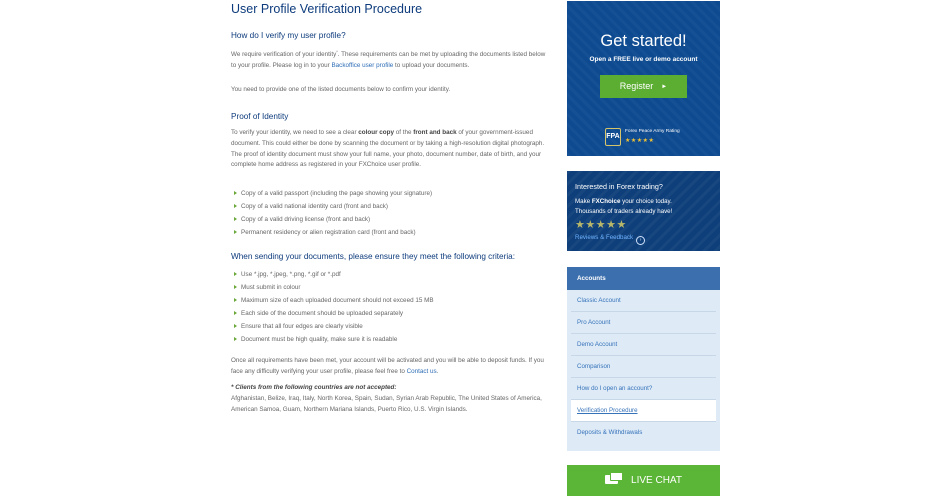 This screenshot has height=499, width=951. Describe the element at coordinates (643, 411) in the screenshot. I see `menu-item-verification: Verification Procedure` at that location.